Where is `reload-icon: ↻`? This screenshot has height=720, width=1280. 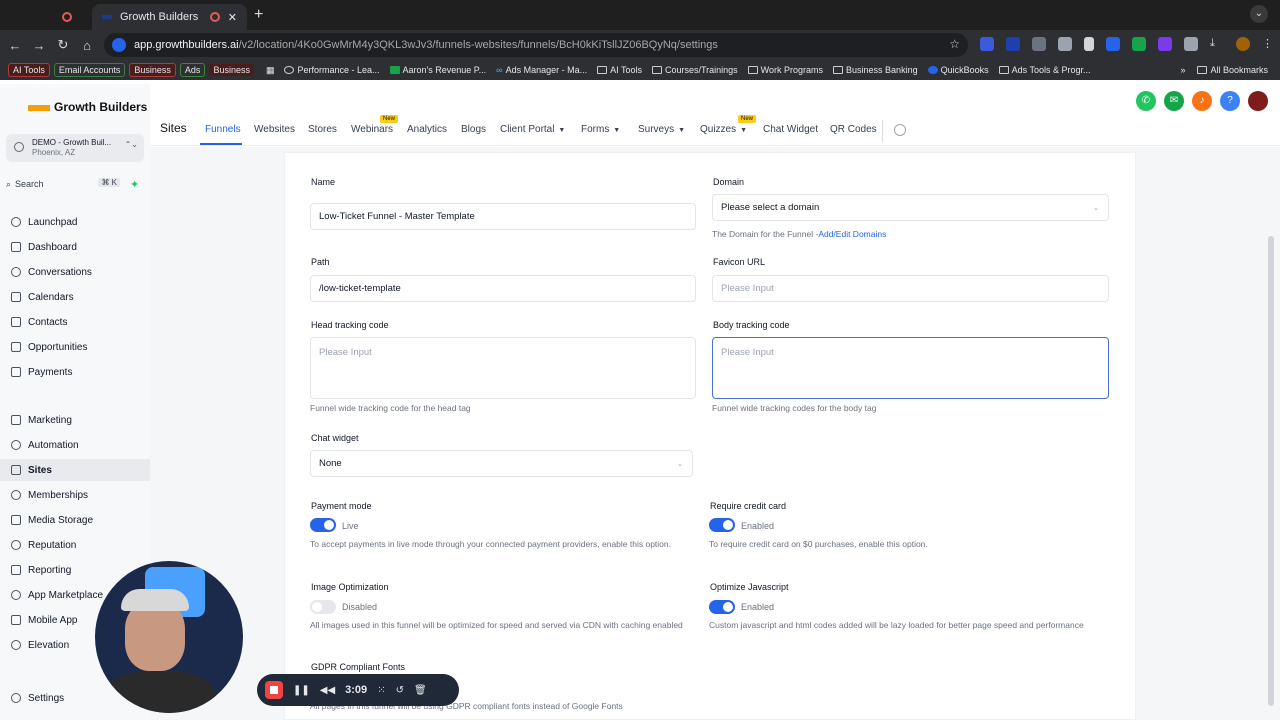 reload-icon: ↻ is located at coordinates (63, 45).